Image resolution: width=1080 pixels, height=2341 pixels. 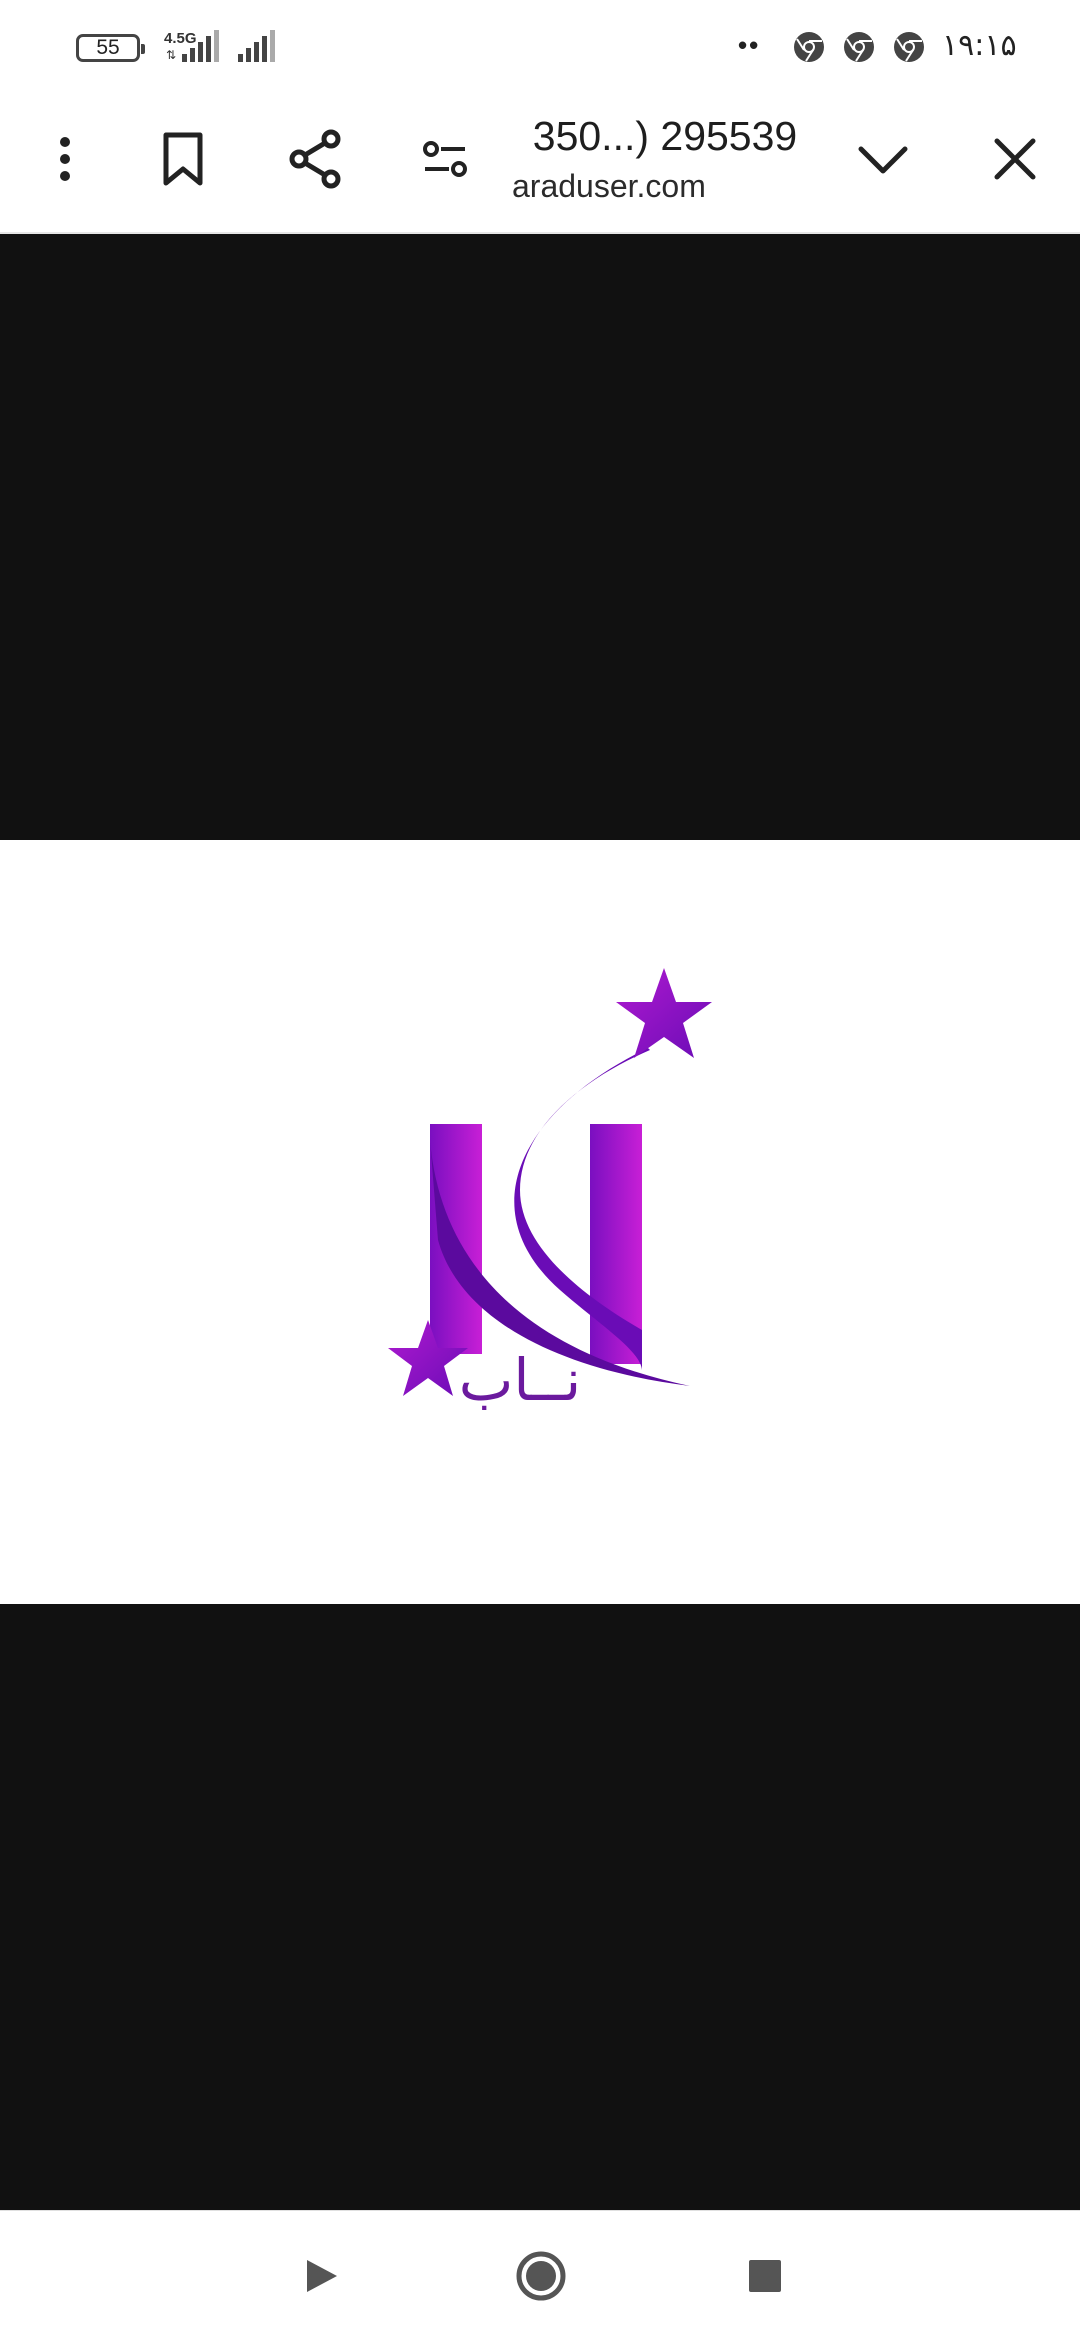 I want to click on back-button, so click(x=321, y=2276).